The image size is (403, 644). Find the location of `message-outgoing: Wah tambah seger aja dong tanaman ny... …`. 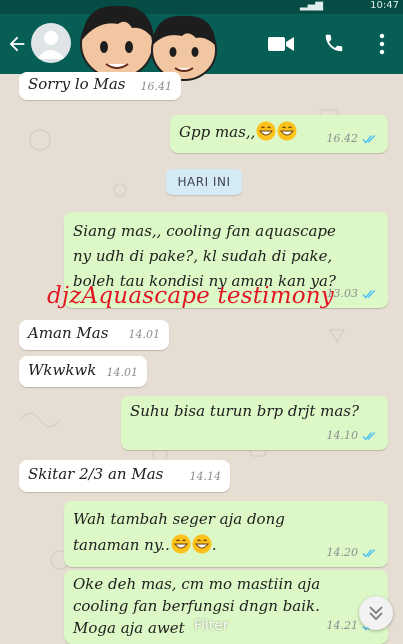

message-outgoing: Wah tambah seger aja dong tanaman ny... … is located at coordinates (226, 534).